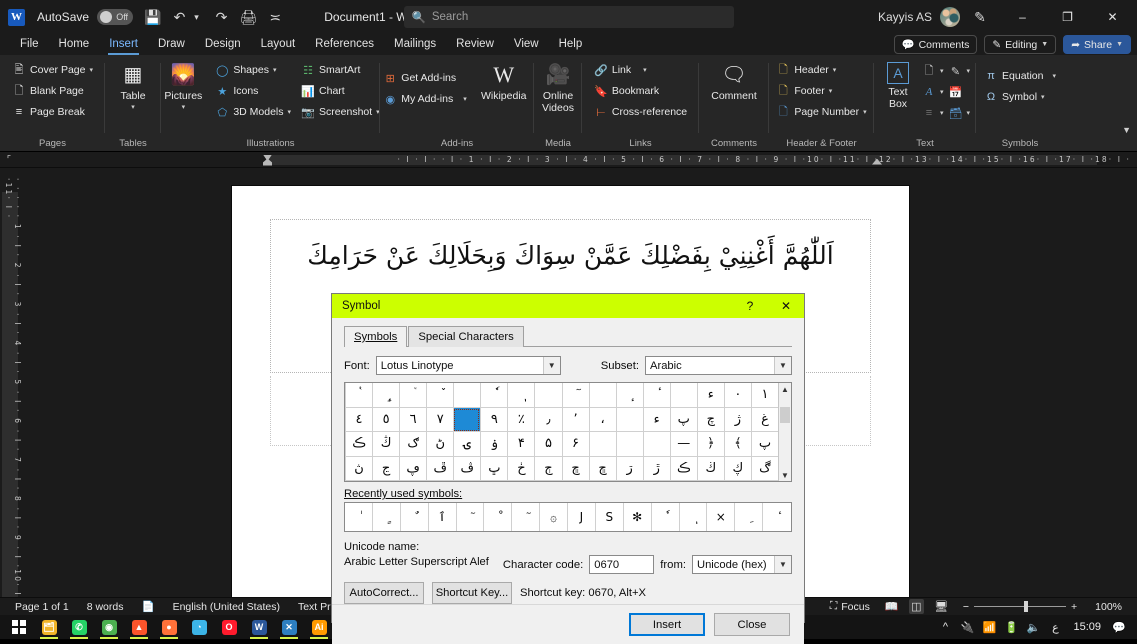  Describe the element at coordinates (850, 606) in the screenshot. I see `focus-mode-button: ⛶ Focus` at that location.